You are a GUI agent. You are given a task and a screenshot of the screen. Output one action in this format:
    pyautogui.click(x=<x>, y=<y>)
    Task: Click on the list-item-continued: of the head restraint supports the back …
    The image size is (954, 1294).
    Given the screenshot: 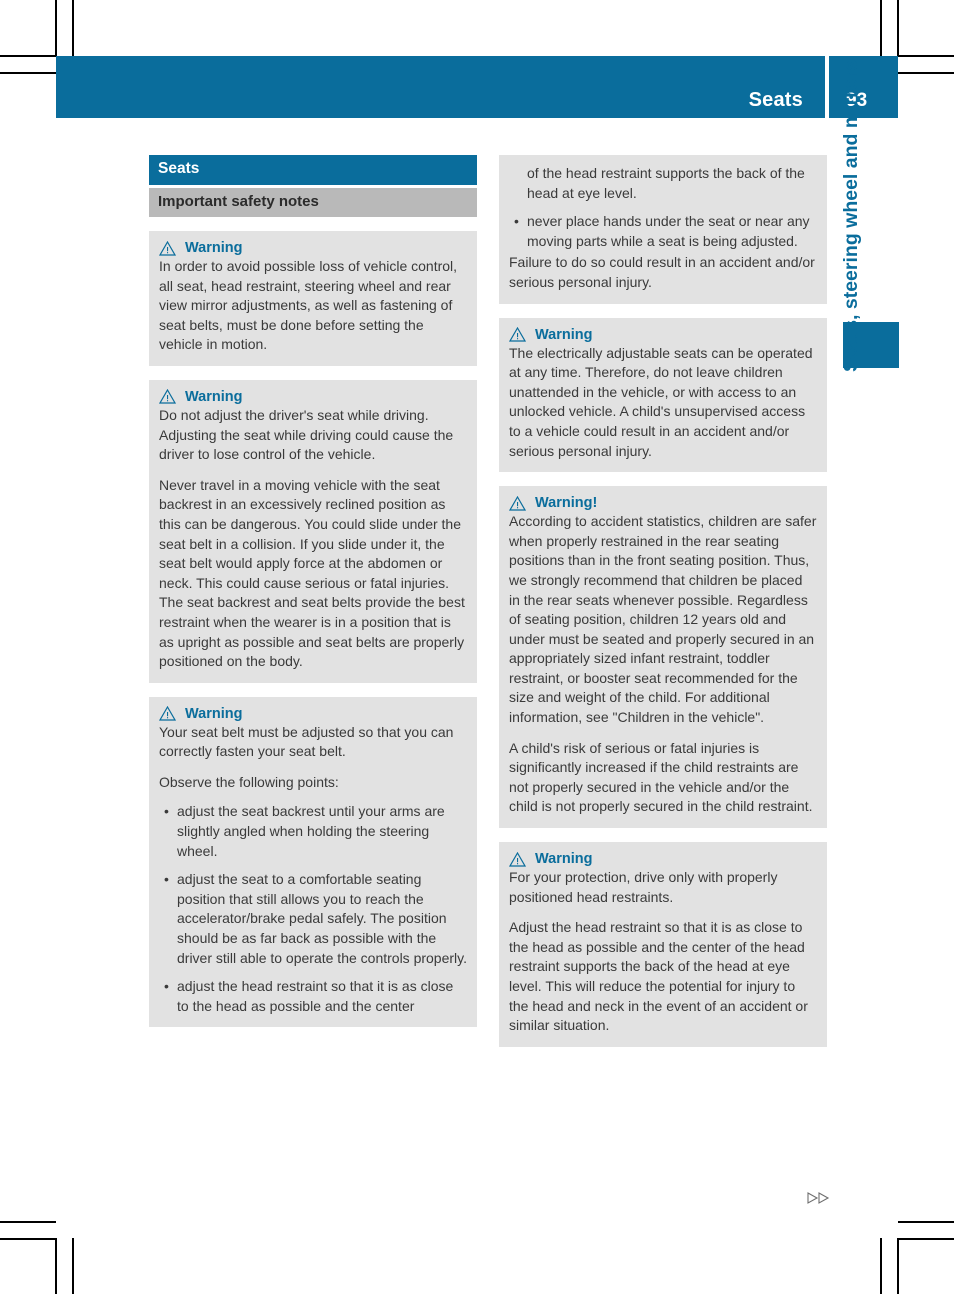 What is the action you would take?
    pyautogui.click(x=664, y=183)
    